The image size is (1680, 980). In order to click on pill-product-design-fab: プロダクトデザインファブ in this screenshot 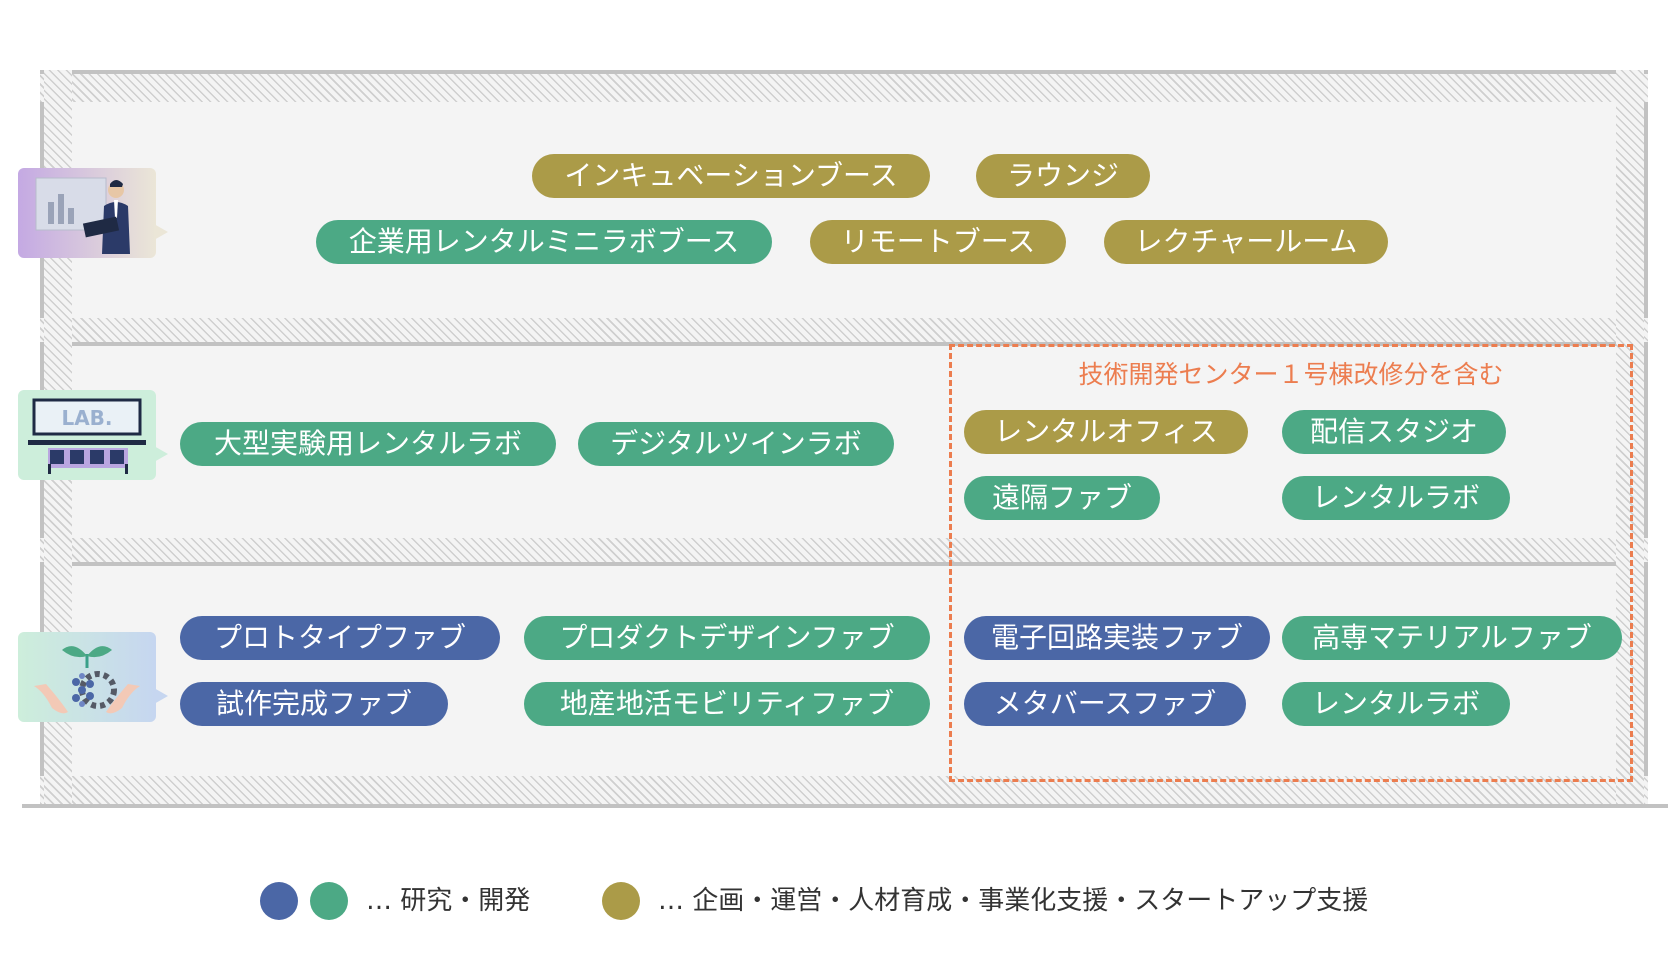, I will do `click(727, 638)`.